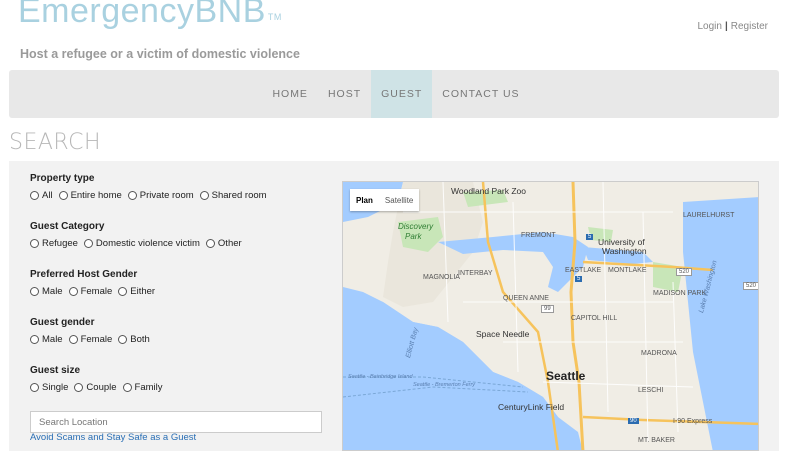 The height and width of the screenshot is (451, 790). I want to click on auth-links: Login | Register, so click(732, 26).